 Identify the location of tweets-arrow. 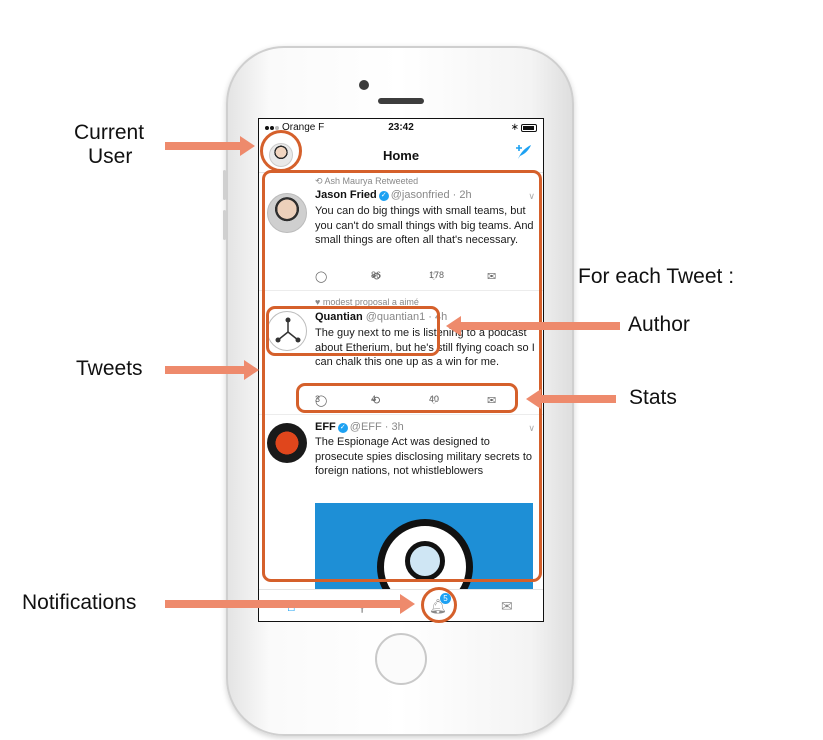
(212, 370).